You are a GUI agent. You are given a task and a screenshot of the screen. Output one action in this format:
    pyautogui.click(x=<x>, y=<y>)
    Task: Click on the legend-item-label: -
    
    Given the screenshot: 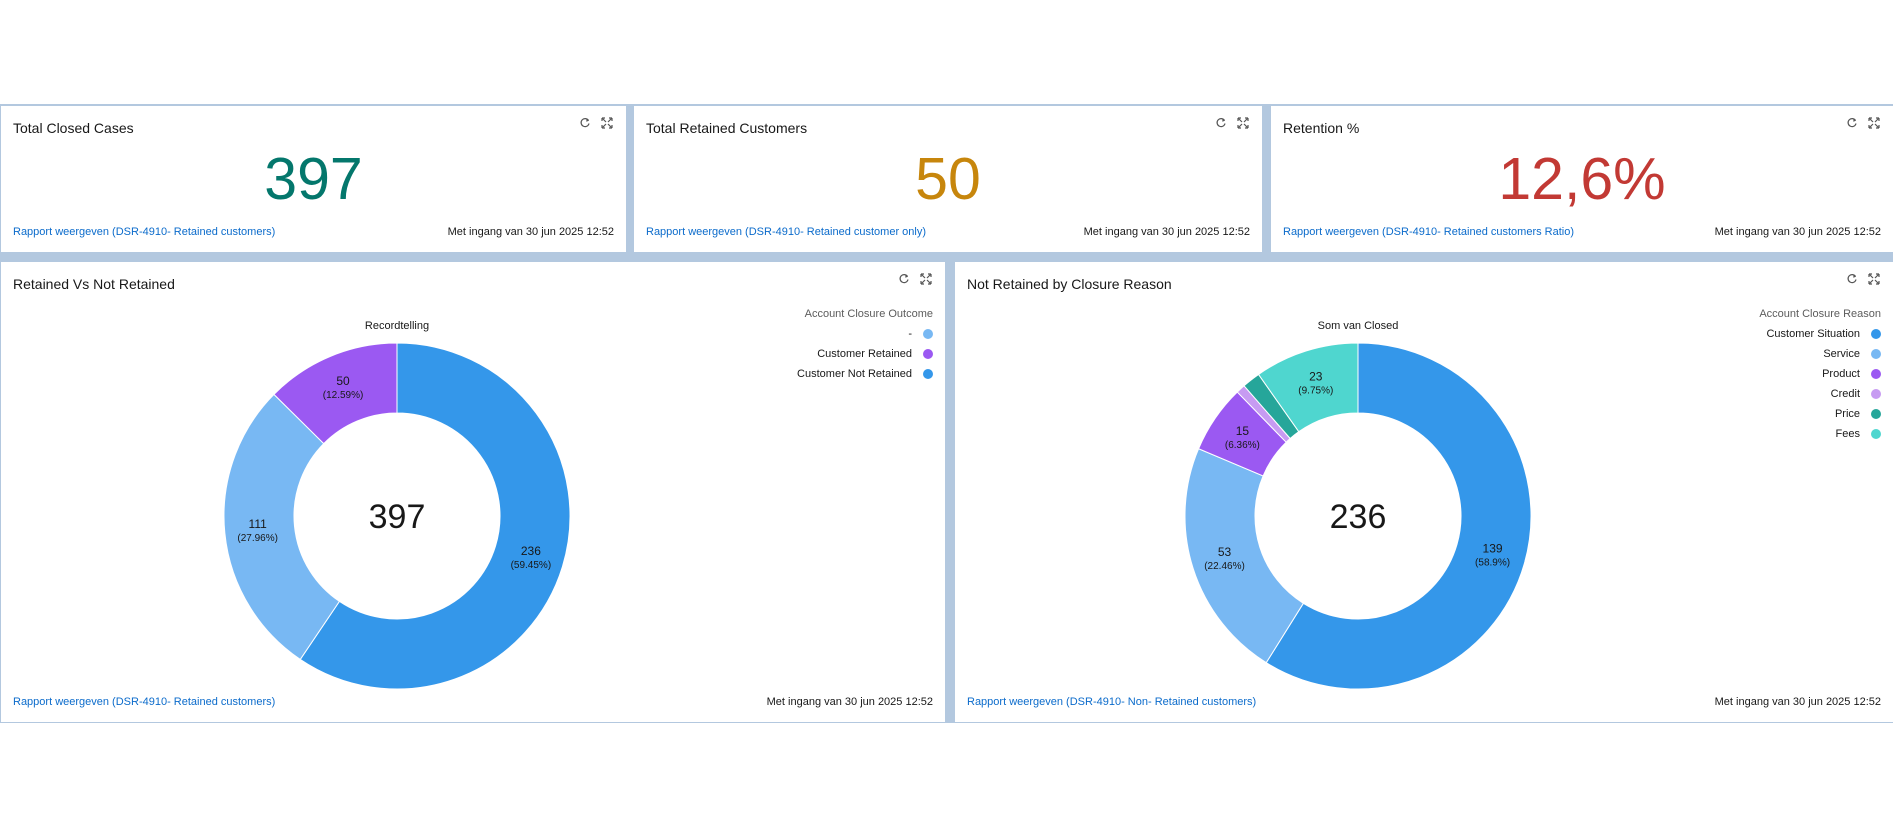 What is the action you would take?
    pyautogui.click(x=910, y=334)
    